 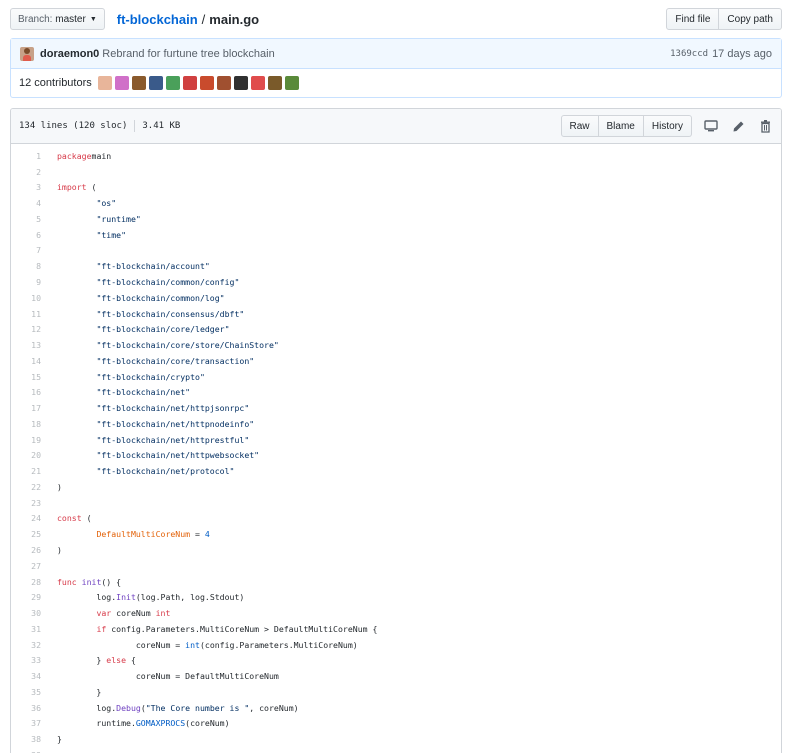 I want to click on line-number: 29, so click(x=26, y=597).